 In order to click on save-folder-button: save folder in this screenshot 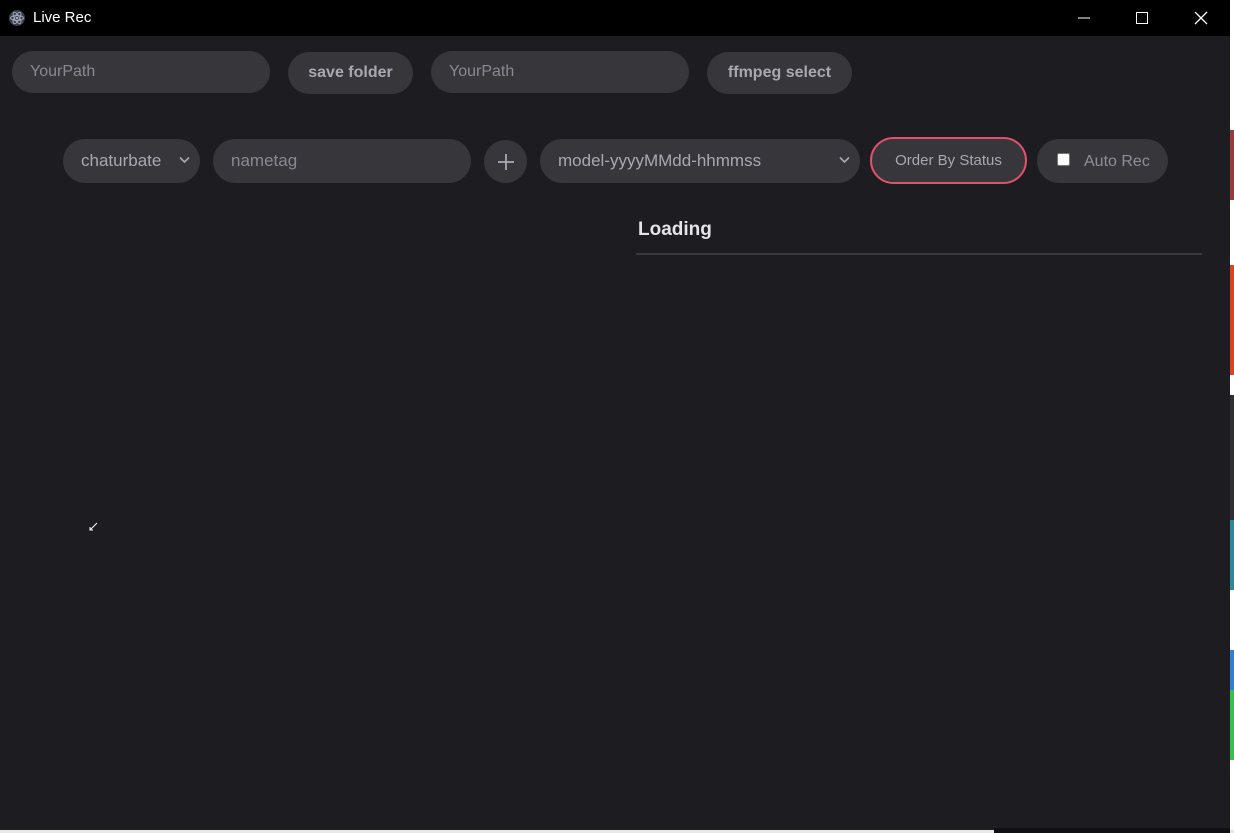, I will do `click(350, 73)`.